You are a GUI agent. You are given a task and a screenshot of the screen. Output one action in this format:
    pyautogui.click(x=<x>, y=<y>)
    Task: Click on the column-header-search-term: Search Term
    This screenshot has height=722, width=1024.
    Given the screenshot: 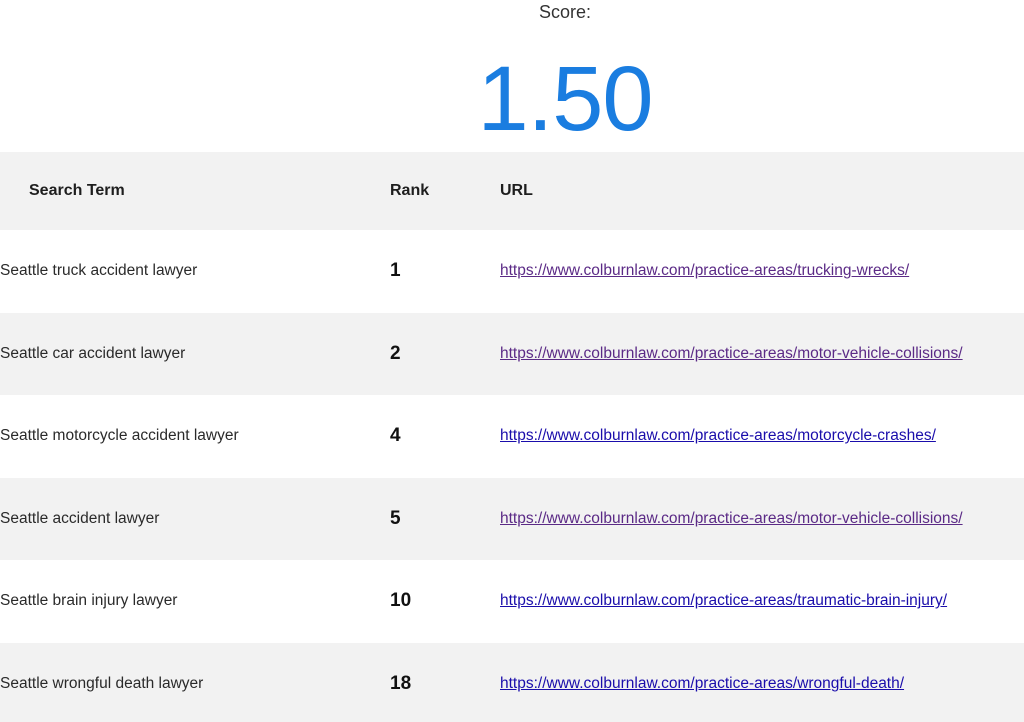 What is the action you would take?
    pyautogui.click(x=77, y=190)
    